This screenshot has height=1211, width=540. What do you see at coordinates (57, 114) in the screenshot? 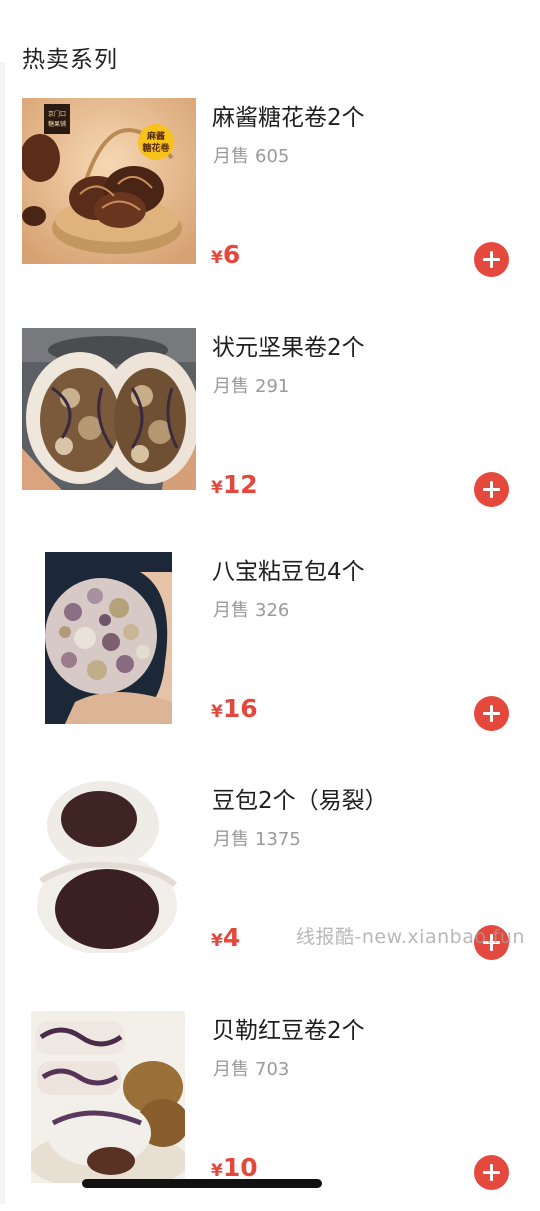
I see `shop-label-line1: 京门口` at bounding box center [57, 114].